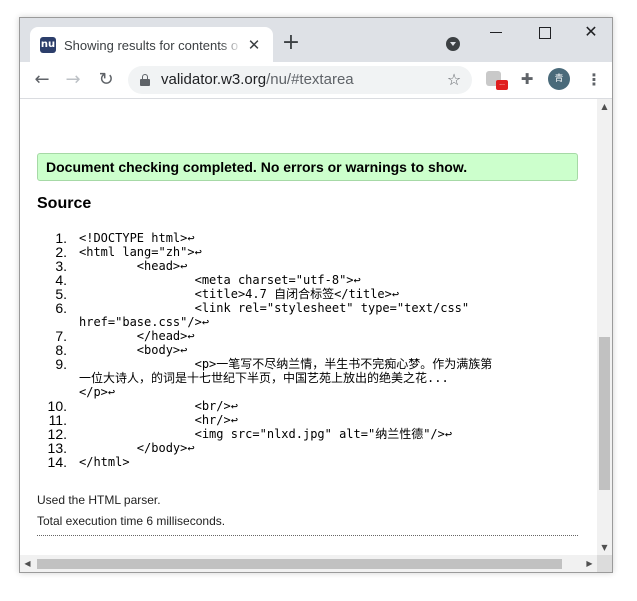  What do you see at coordinates (133, 266) in the screenshot?
I see `line-code: <head>↩` at bounding box center [133, 266].